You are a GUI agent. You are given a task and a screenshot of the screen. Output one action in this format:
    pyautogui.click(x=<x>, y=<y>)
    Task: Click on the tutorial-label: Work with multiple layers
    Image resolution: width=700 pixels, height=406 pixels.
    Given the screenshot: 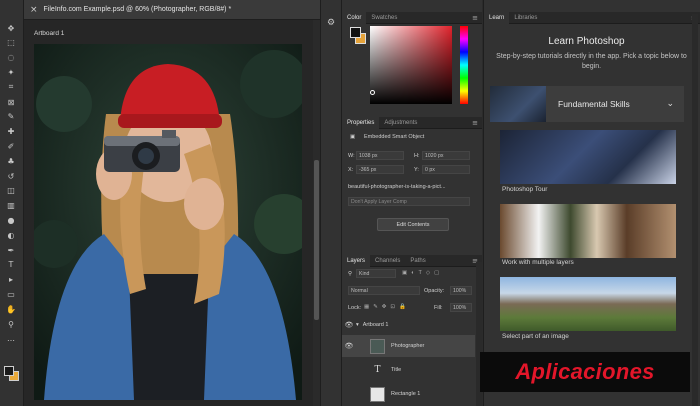 What is the action you would take?
    pyautogui.click(x=538, y=262)
    